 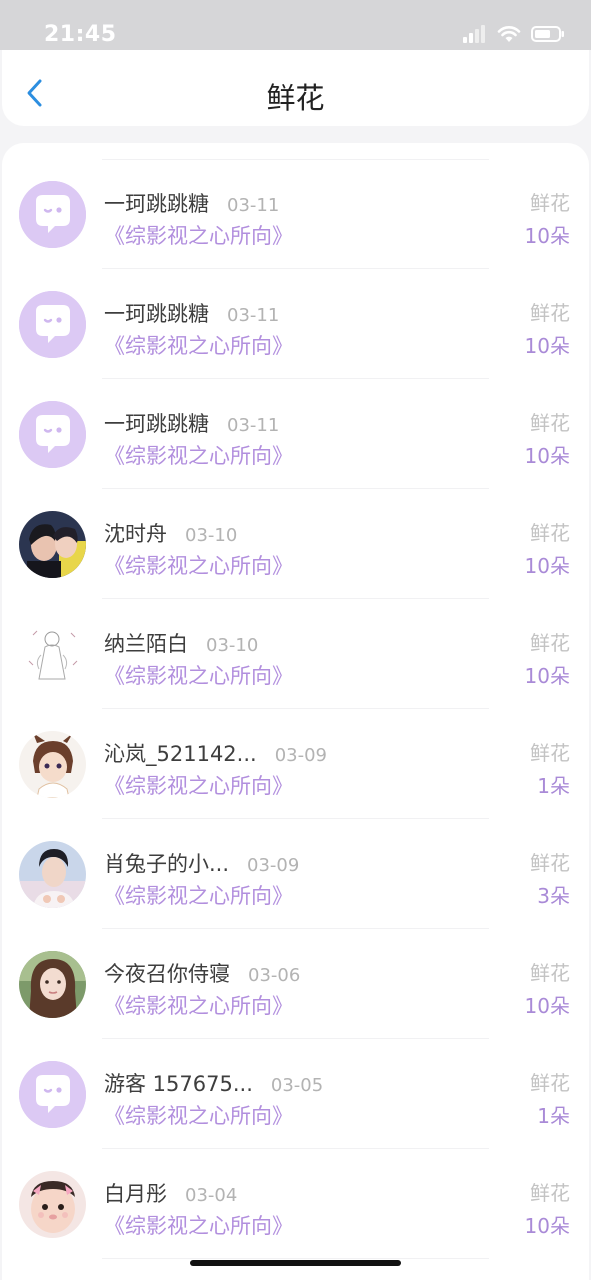 I want to click on list-item-2: 一珂跳跳糖 03-11 《综影视之心所向》 鲜花 10朵, so click(x=295, y=324).